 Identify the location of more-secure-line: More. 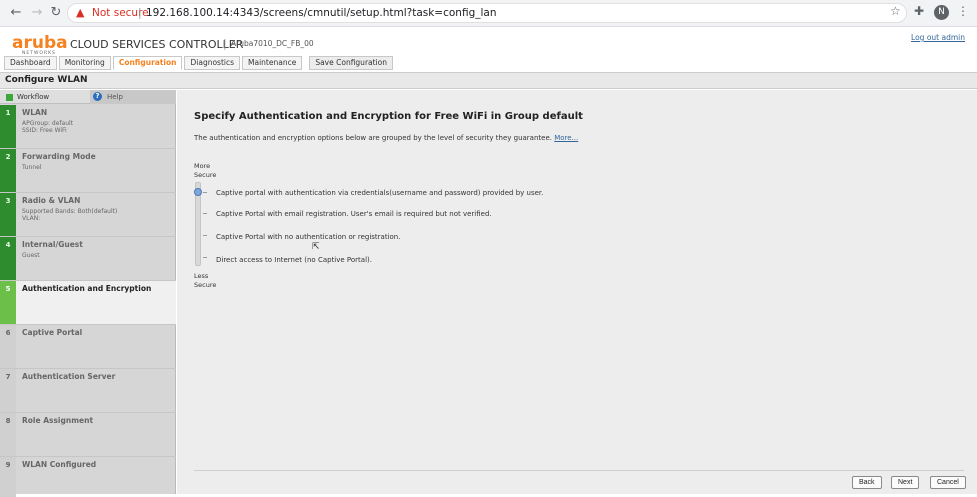
(202, 166).